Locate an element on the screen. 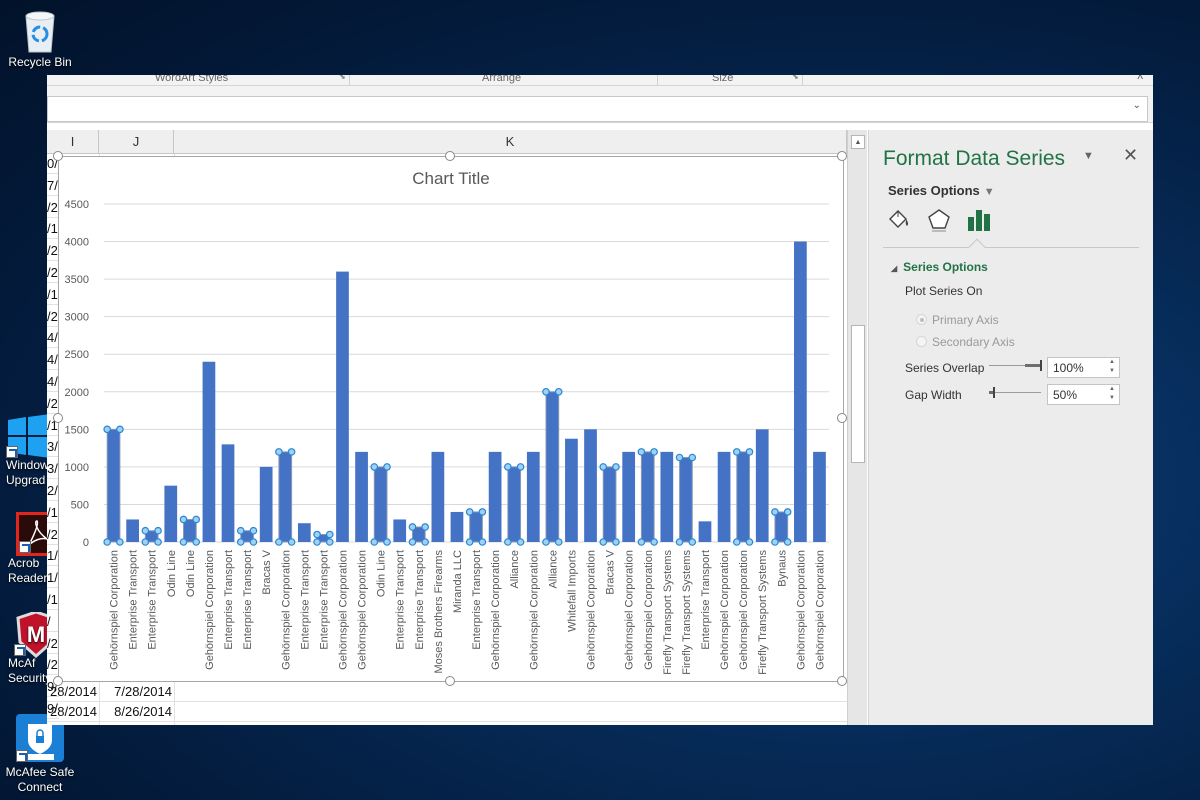 This screenshot has height=800, width=1200. chevron-up-icon: ^ is located at coordinates (1140, 80).